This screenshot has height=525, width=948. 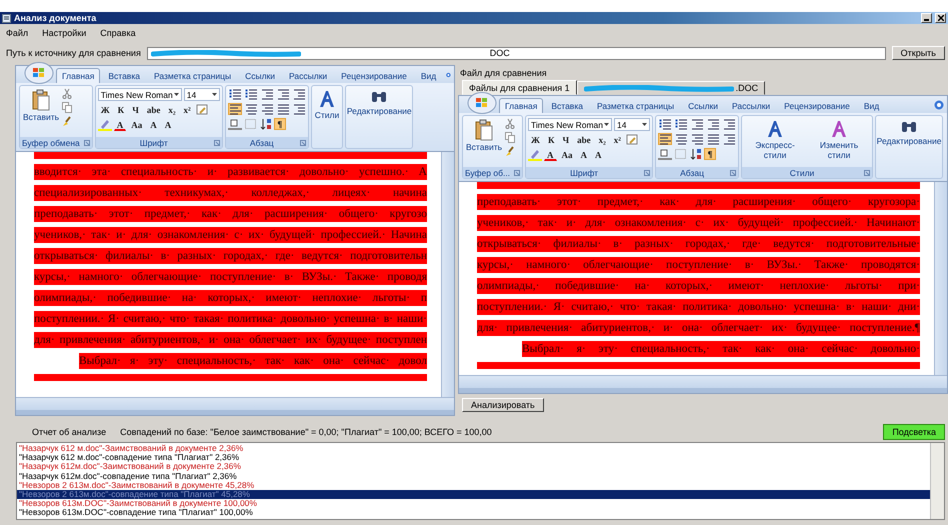 I want to click on open-button: Открыть, so click(x=918, y=53).